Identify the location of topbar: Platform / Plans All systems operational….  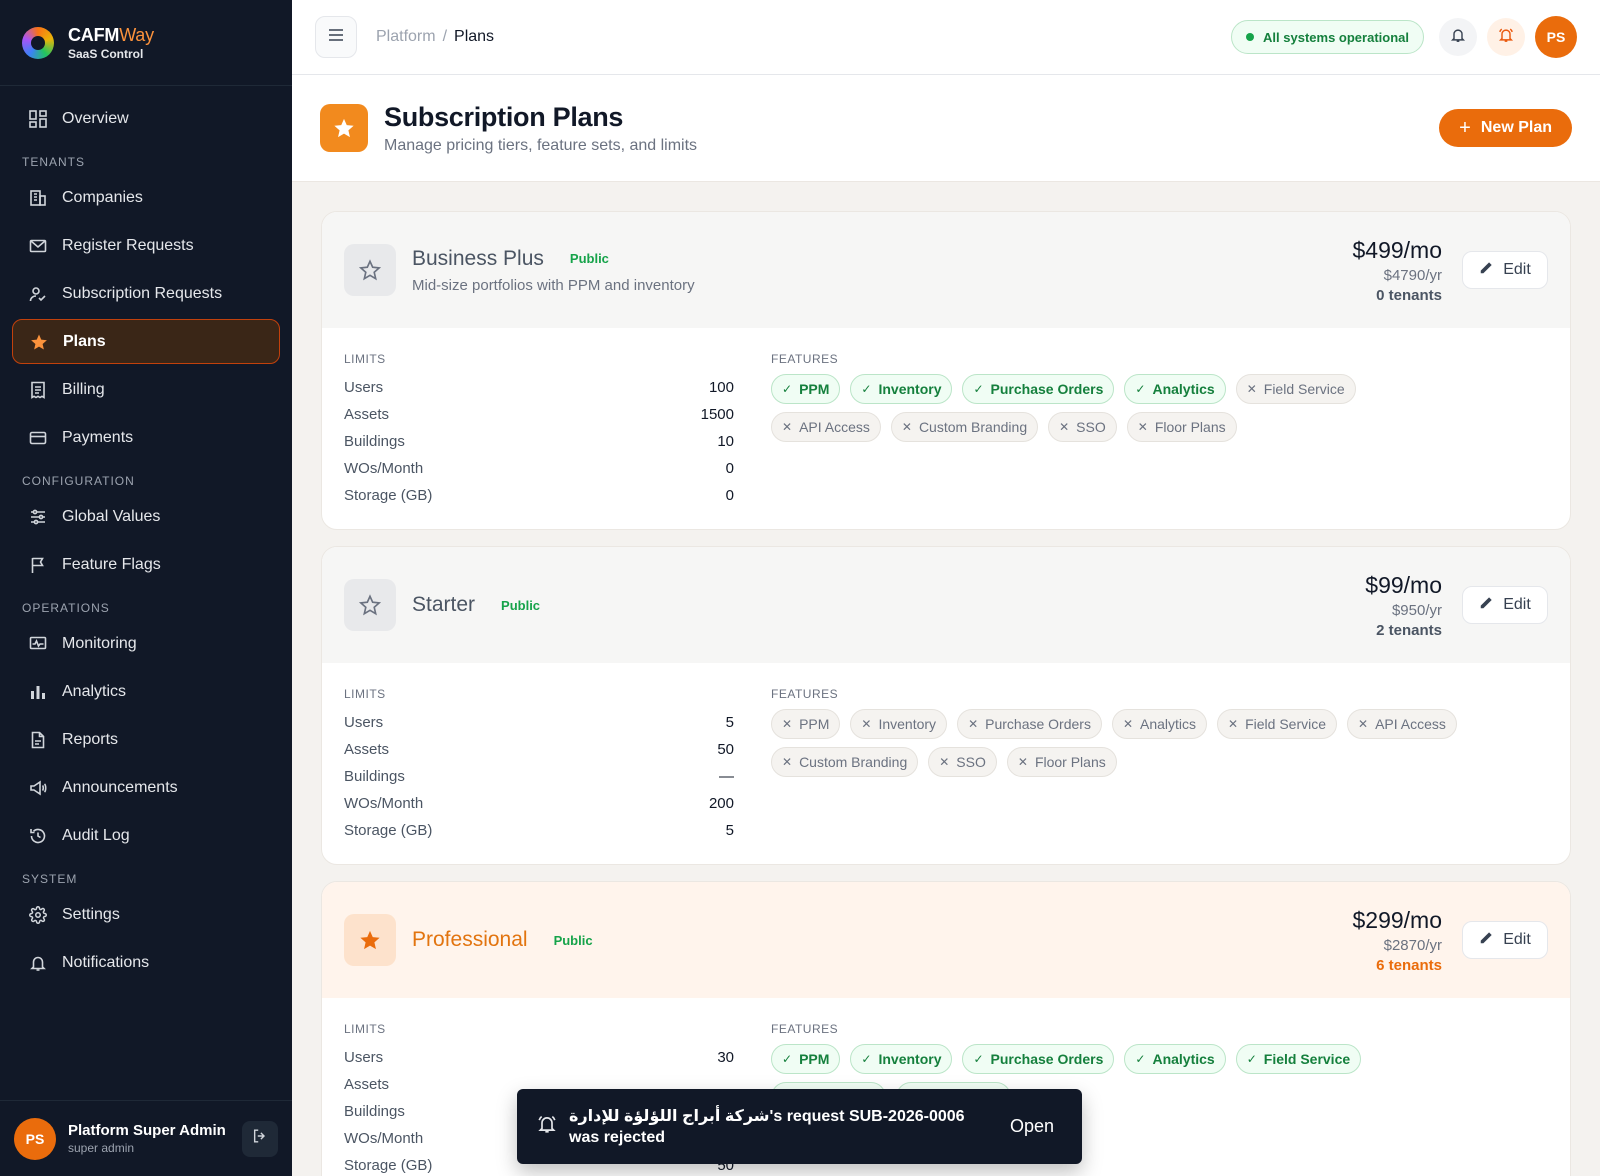
(946, 37).